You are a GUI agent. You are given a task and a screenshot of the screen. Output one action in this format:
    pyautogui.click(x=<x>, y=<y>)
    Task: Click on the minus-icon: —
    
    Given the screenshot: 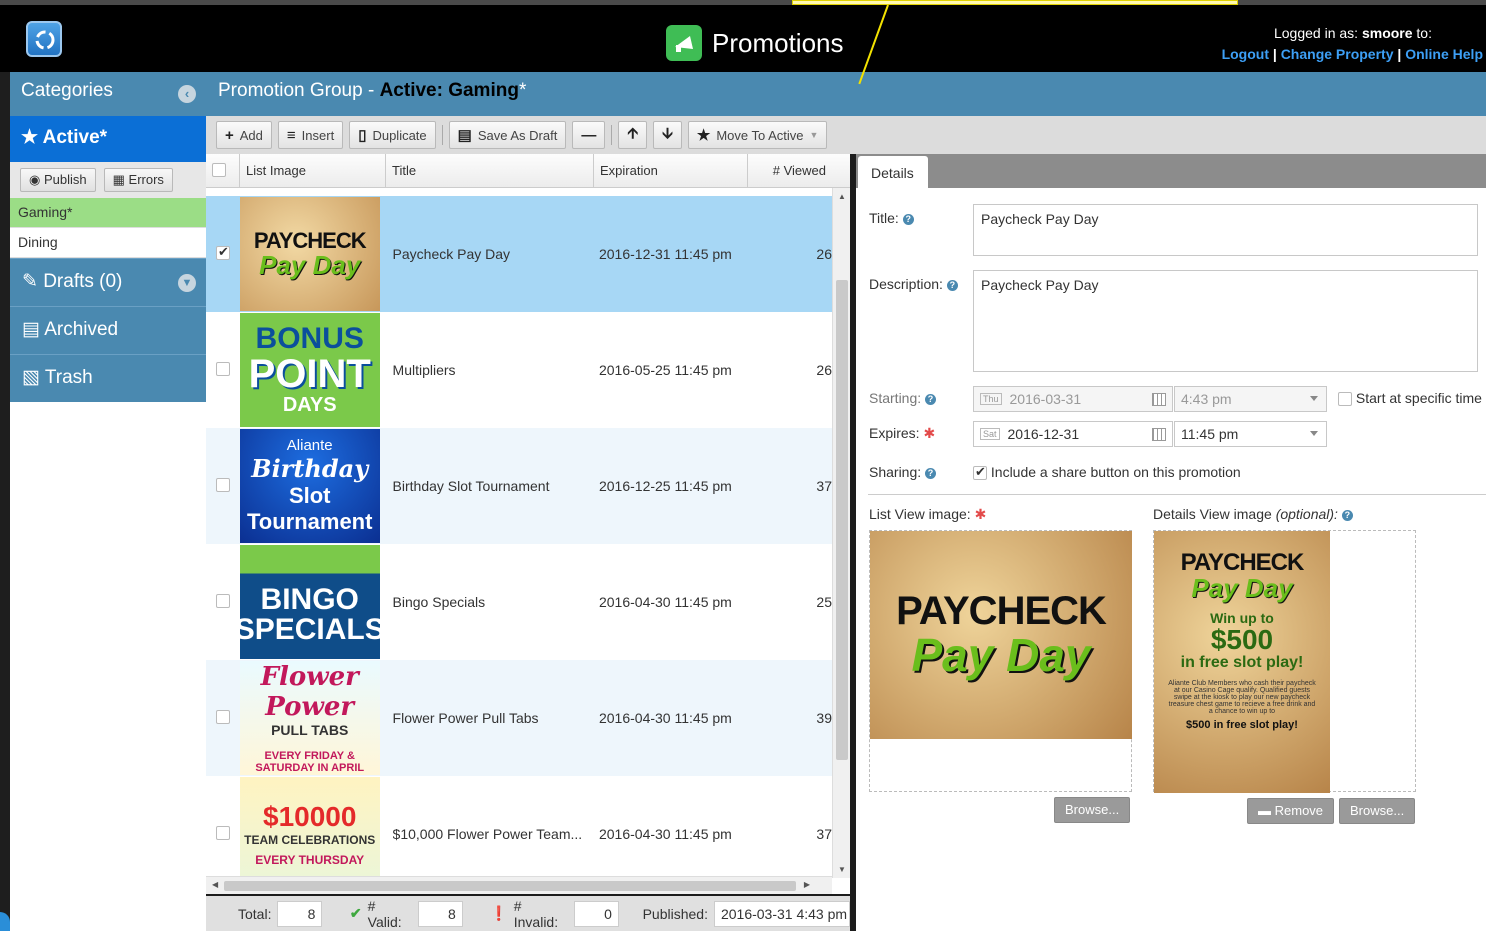 What is the action you would take?
    pyautogui.click(x=589, y=135)
    